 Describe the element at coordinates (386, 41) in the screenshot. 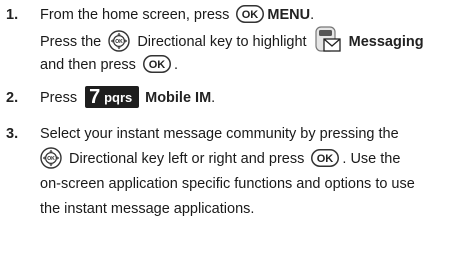

I see `messaging-label: Messaging` at that location.